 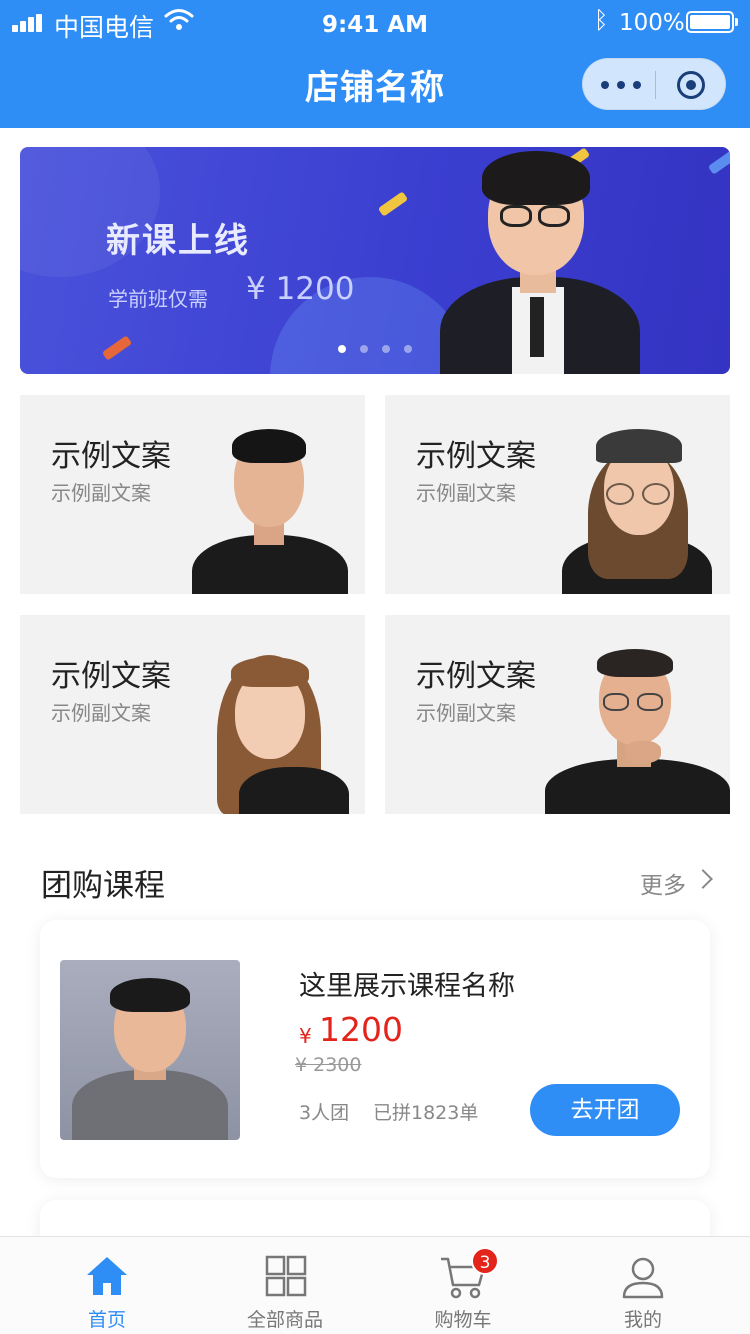 I want to click on home-icon, so click(x=107, y=1276).